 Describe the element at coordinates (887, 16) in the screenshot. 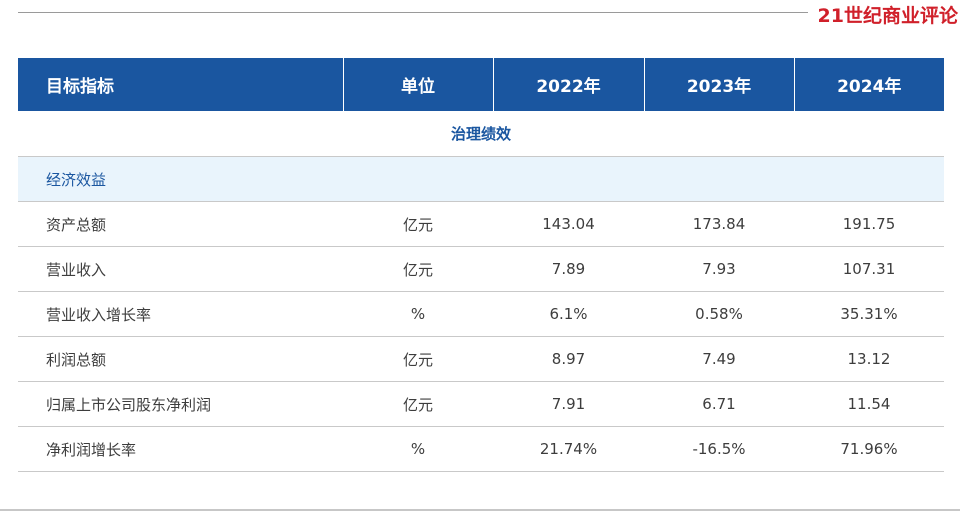

I see `brand-logo: 21世纪商业评论` at that location.